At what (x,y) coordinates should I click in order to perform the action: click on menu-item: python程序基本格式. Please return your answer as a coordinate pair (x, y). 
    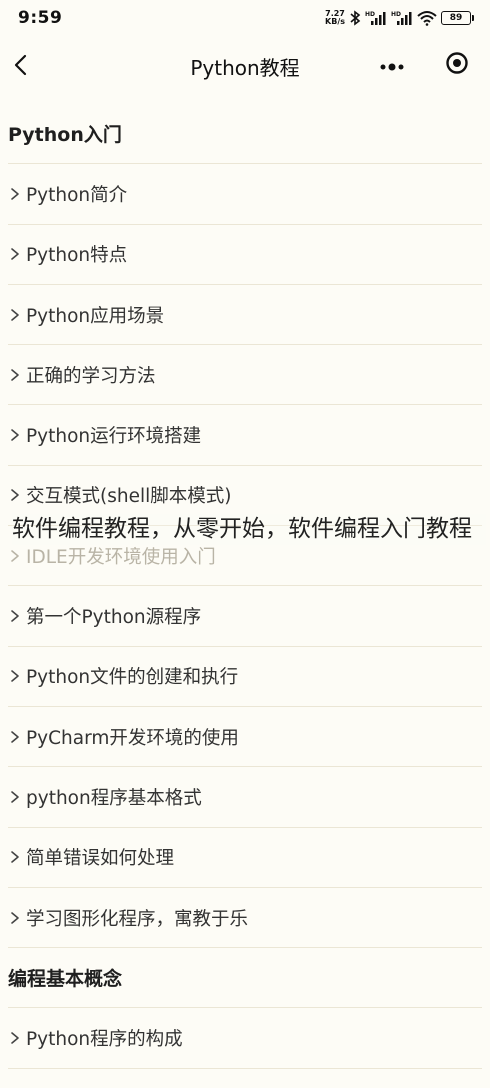
    Looking at the image, I should click on (245, 797).